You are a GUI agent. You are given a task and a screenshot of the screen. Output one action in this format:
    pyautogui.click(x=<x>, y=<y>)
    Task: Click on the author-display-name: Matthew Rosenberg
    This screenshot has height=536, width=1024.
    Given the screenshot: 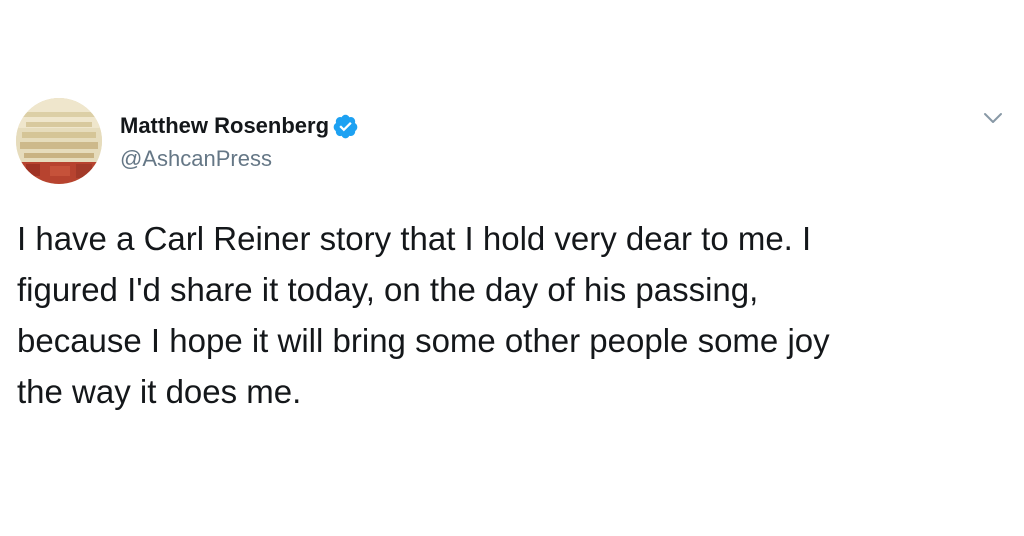 What is the action you would take?
    pyautogui.click(x=224, y=126)
    